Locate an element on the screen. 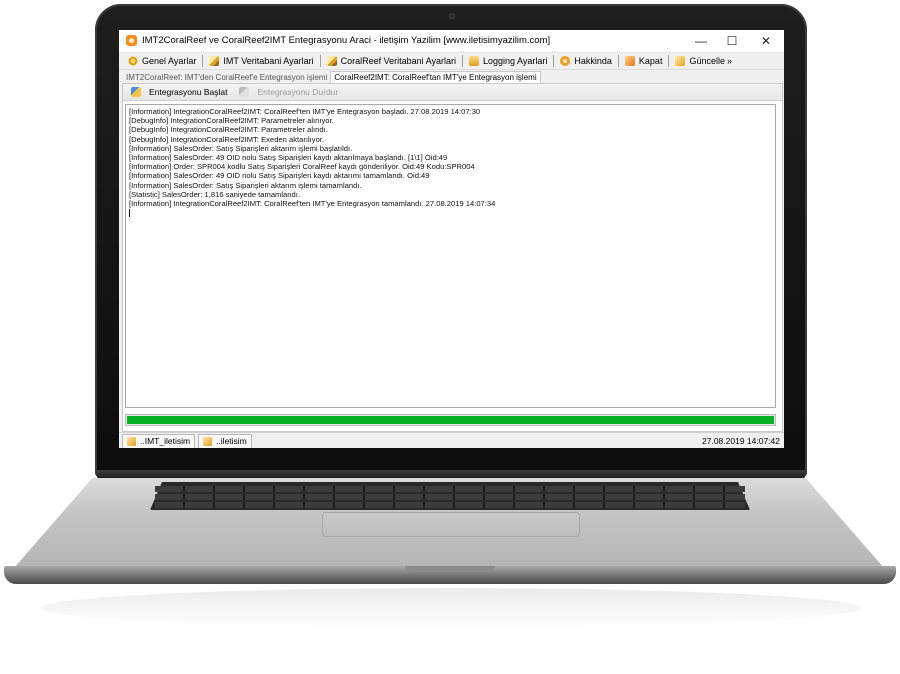  stop-label: Entegrasyonu Durdur is located at coordinates (298, 92).